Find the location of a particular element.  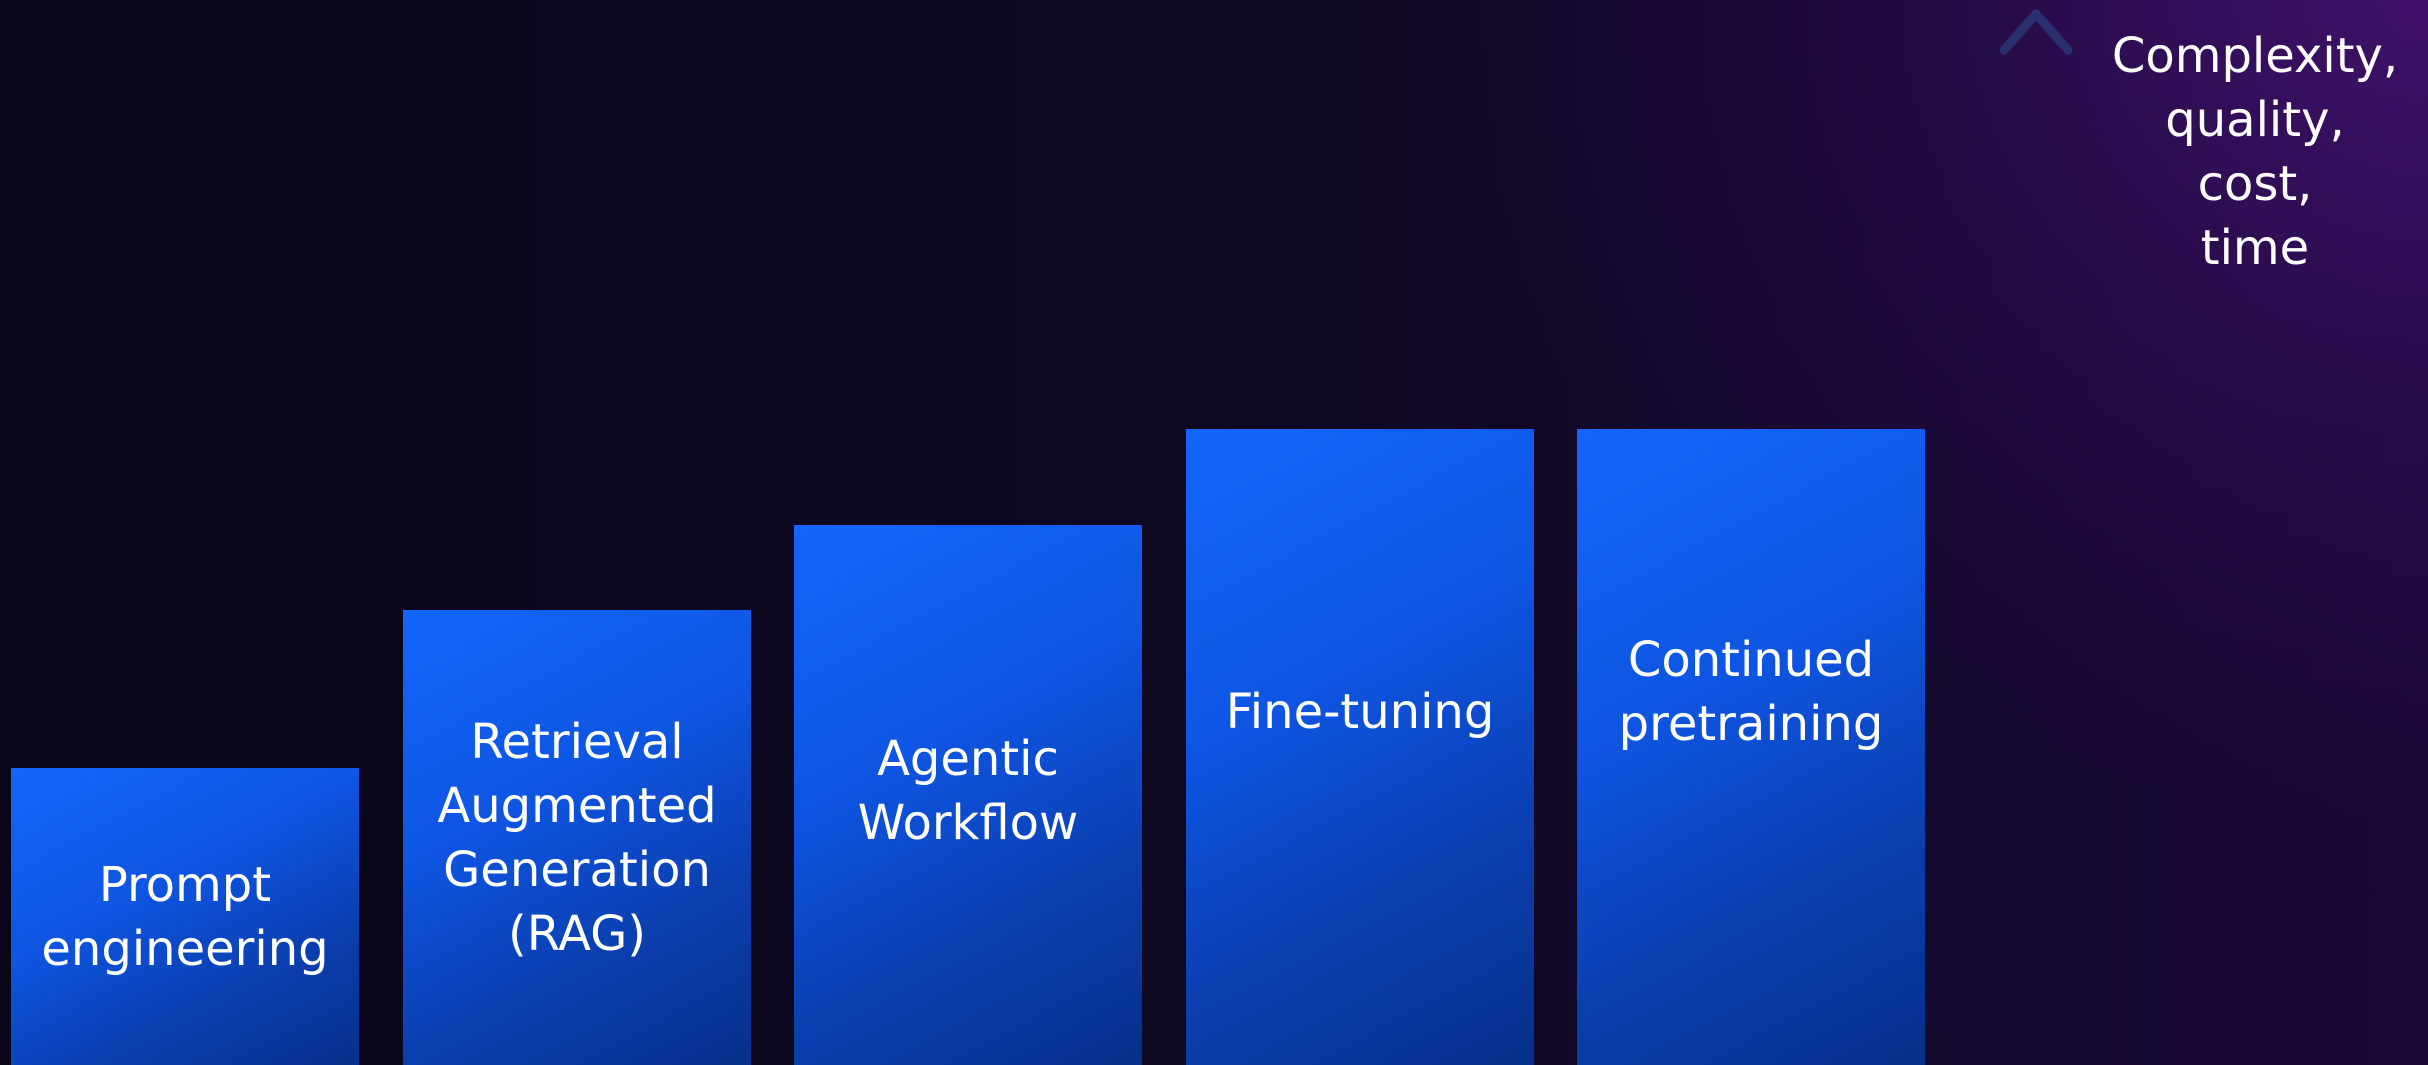

step-prompt-engineering: Prompt engineering is located at coordinates (185, 916).